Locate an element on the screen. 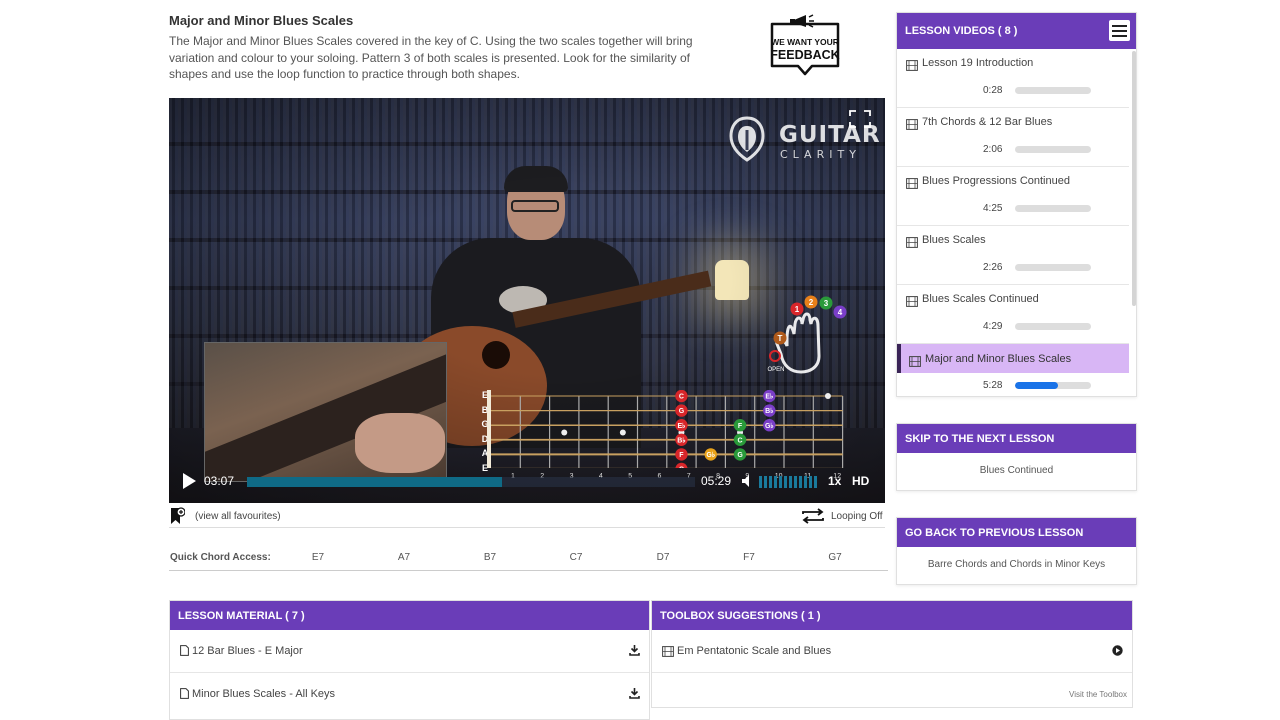  material-item: Minor Blues Scales - All Keys is located at coordinates (409, 694).